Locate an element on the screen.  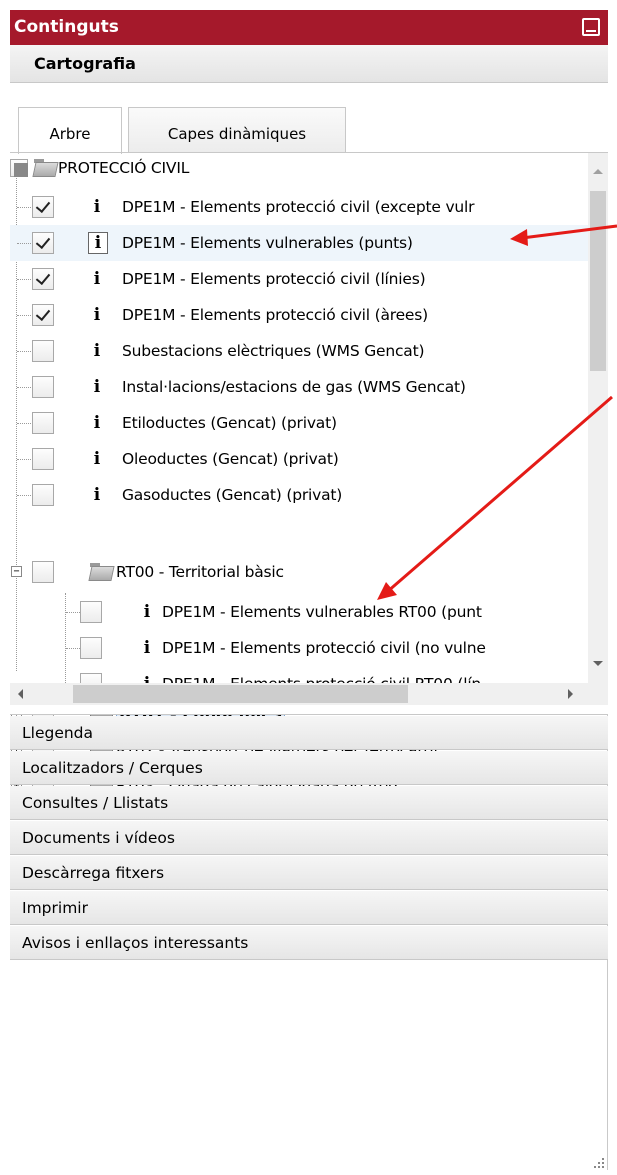
resize-grip-icon is located at coordinates (600, 1164).